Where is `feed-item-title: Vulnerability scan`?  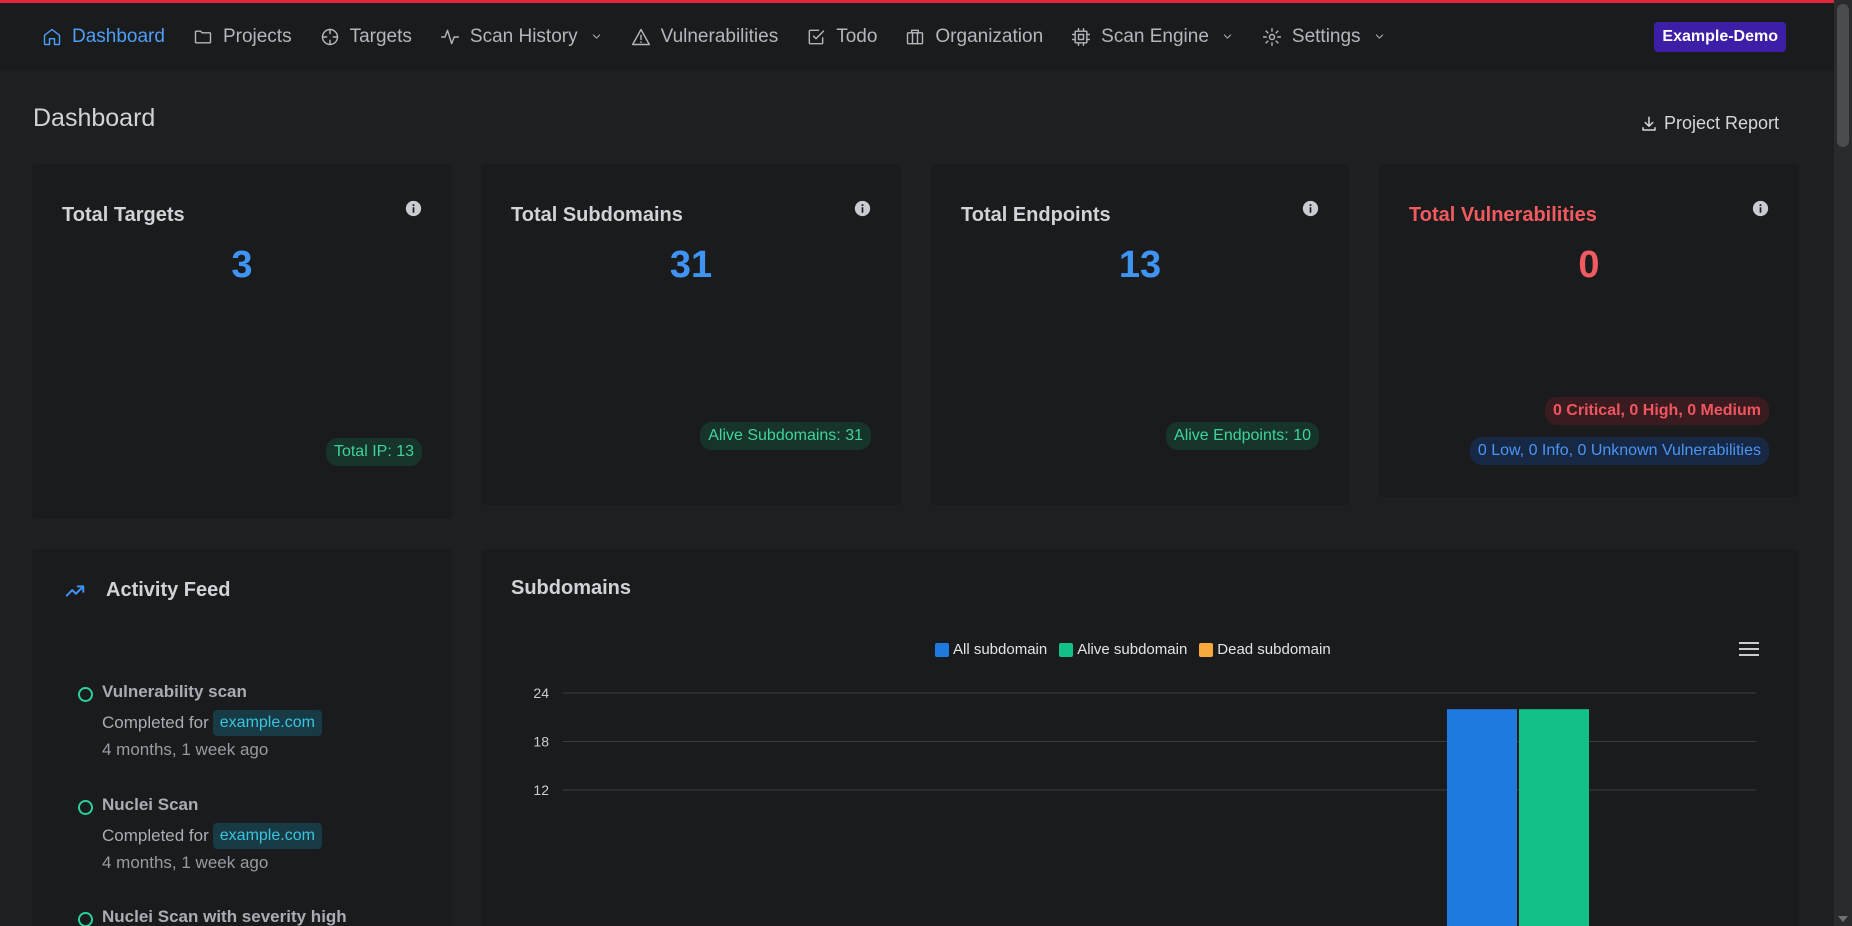
feed-item-title: Vulnerability scan is located at coordinates (174, 691).